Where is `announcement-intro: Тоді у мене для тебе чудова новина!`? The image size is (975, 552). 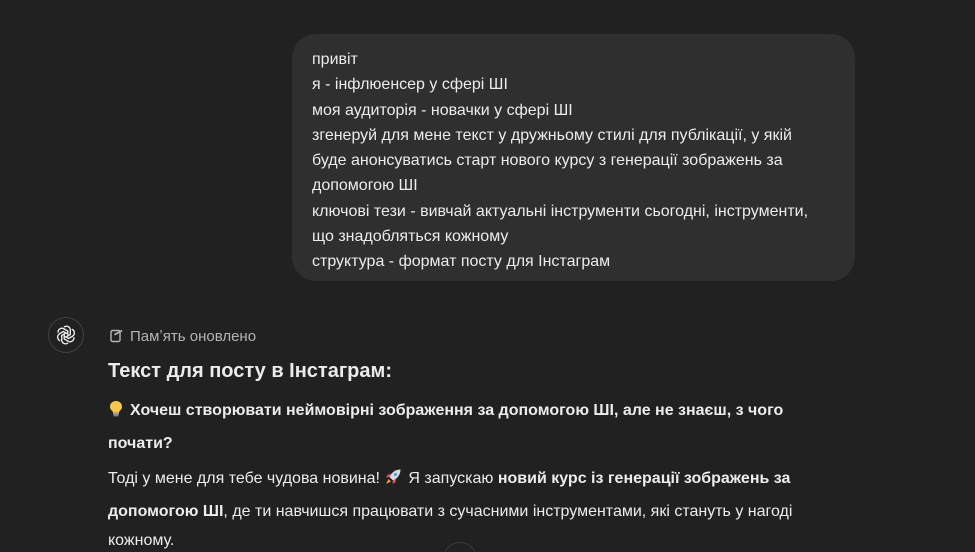 announcement-intro: Тоді у мене для тебе чудова новина! is located at coordinates (244, 478).